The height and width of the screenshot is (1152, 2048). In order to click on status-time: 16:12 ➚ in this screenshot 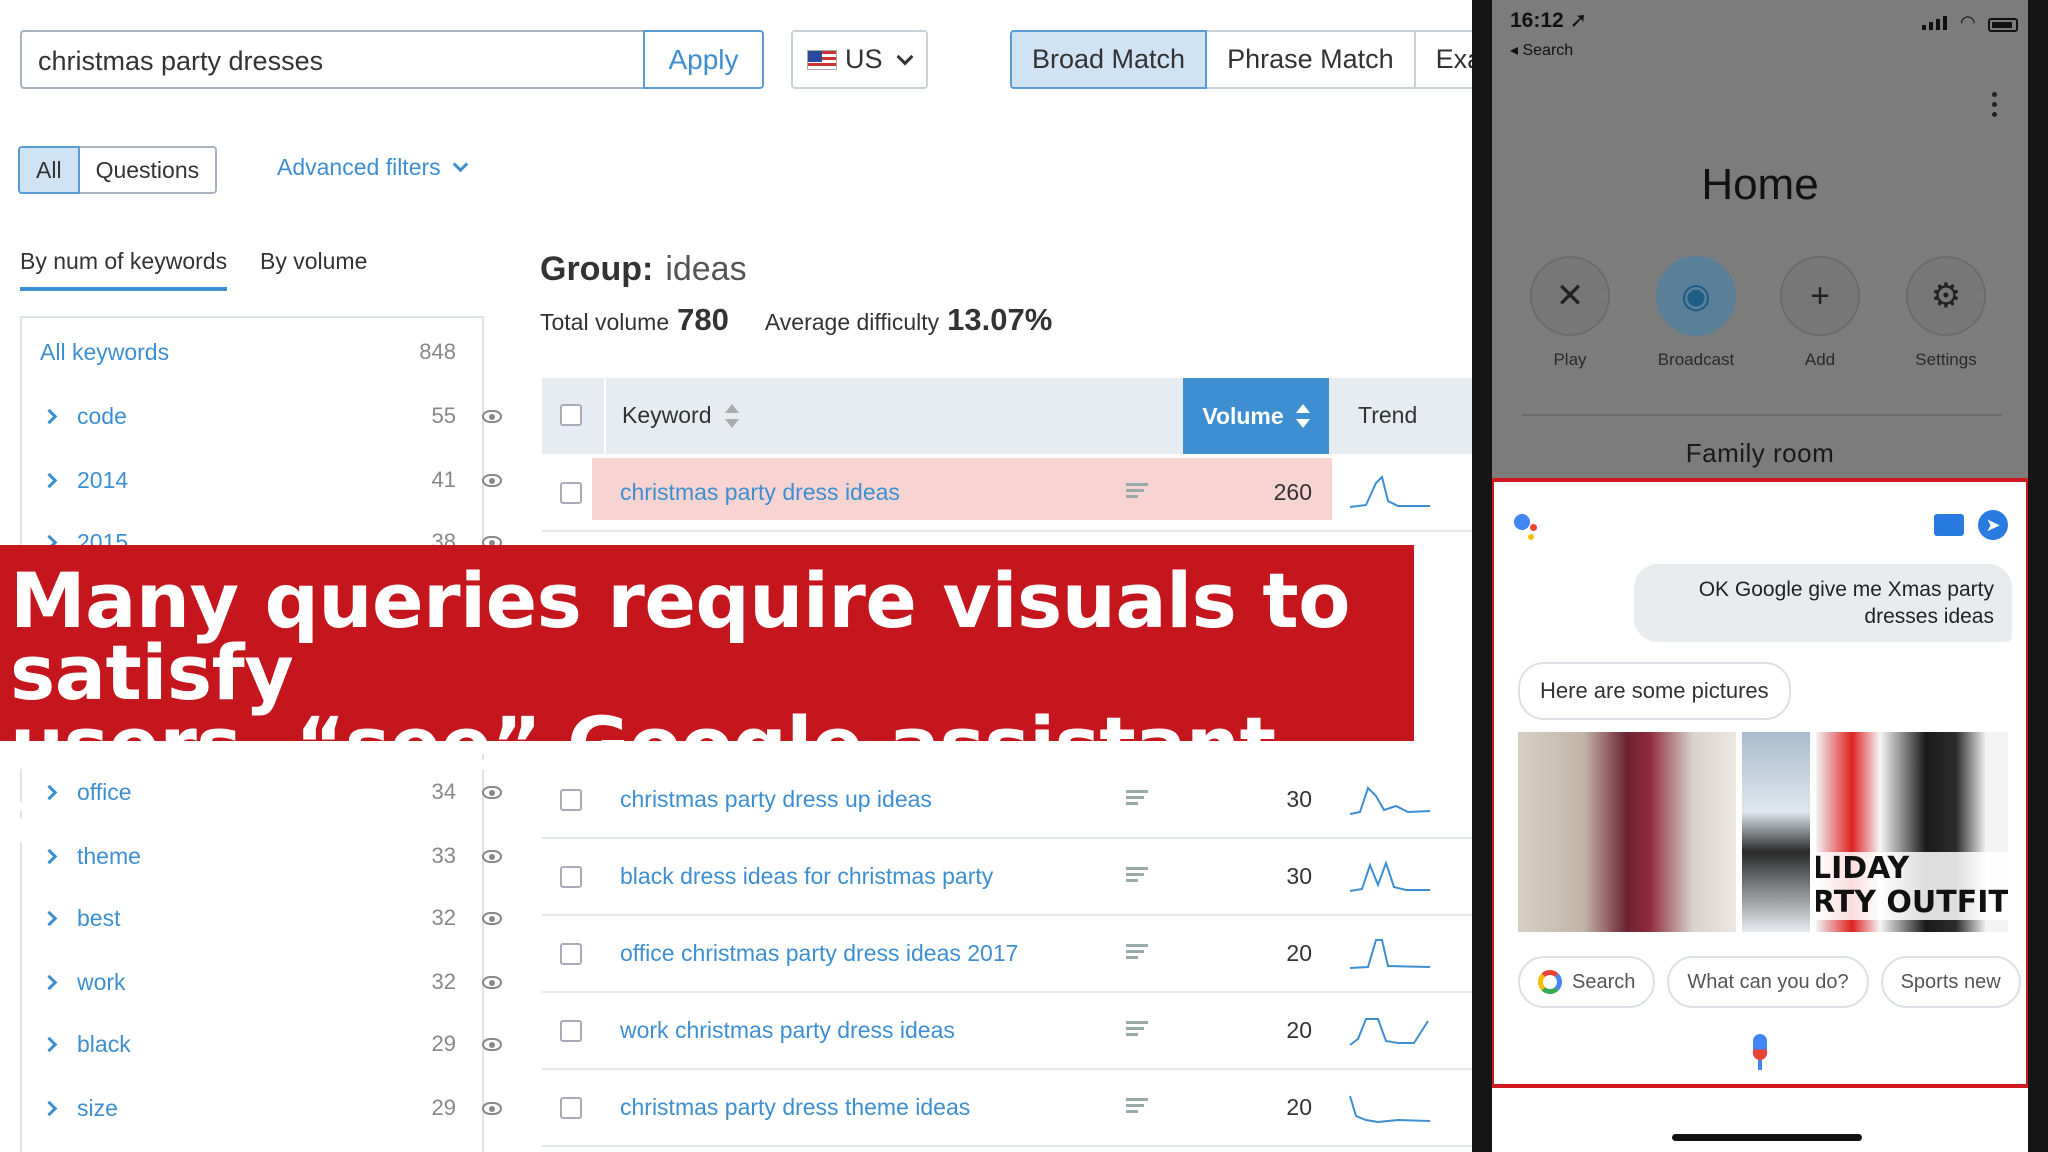, I will do `click(1548, 20)`.